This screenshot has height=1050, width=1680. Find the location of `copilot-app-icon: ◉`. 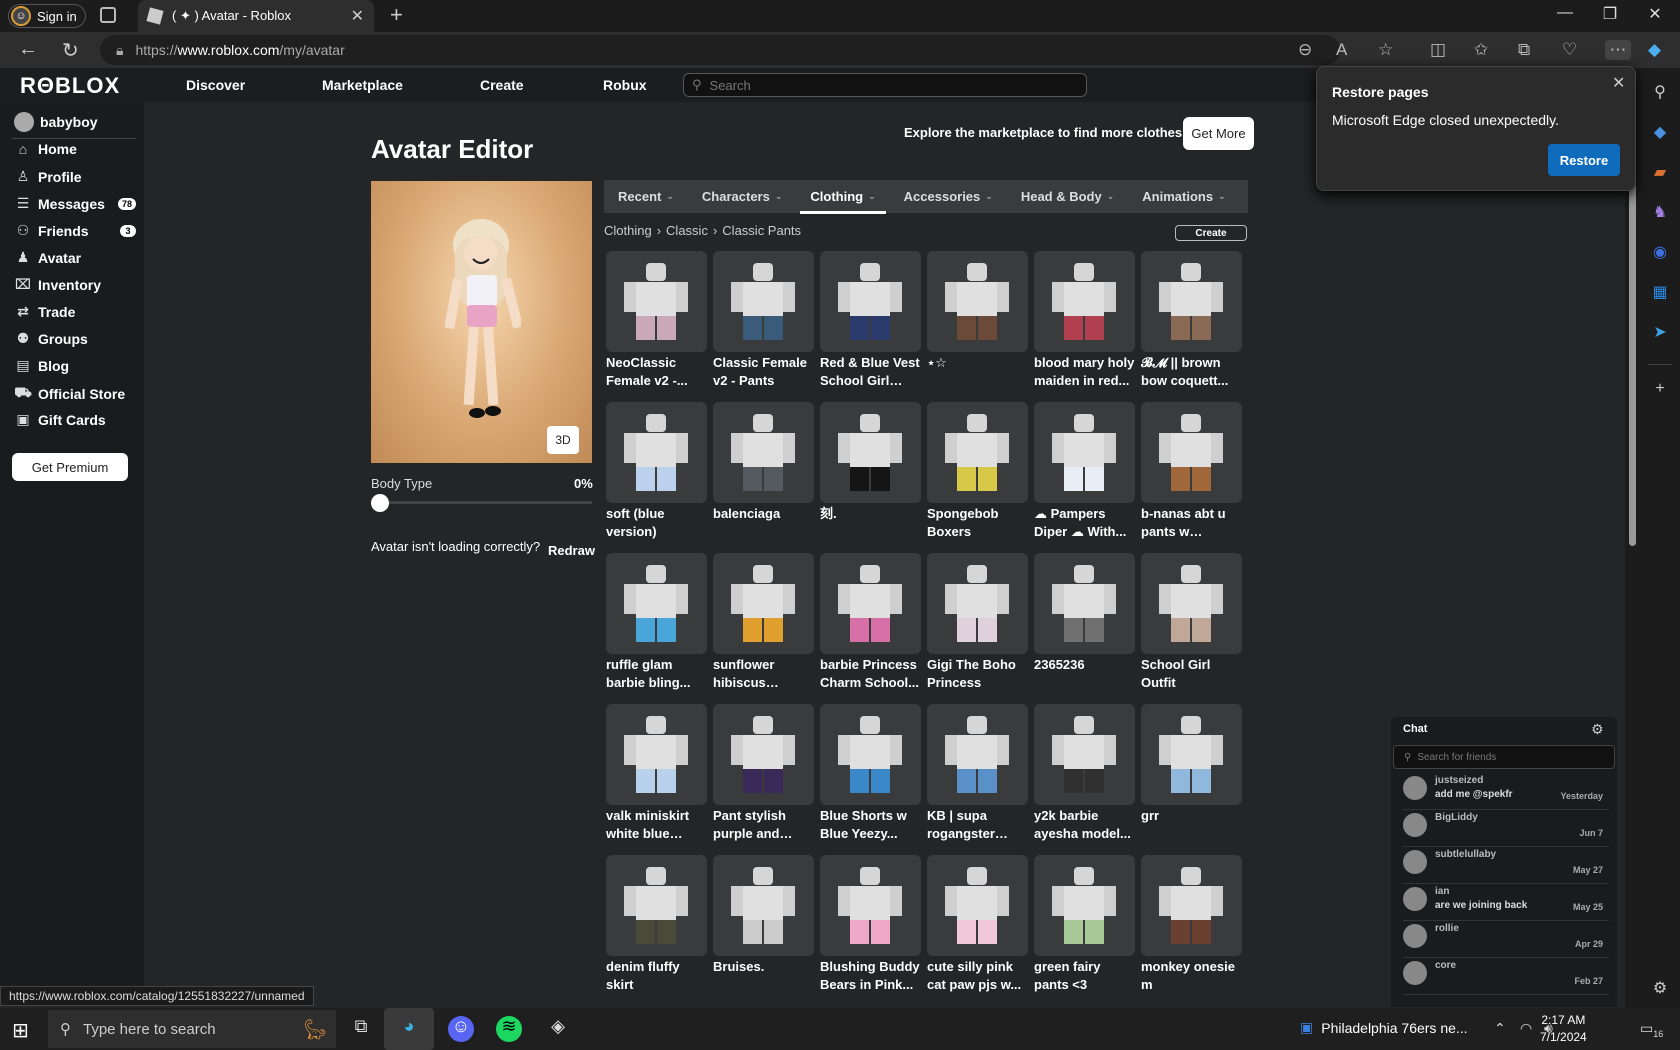

copilot-app-icon: ◉ is located at coordinates (1660, 252).